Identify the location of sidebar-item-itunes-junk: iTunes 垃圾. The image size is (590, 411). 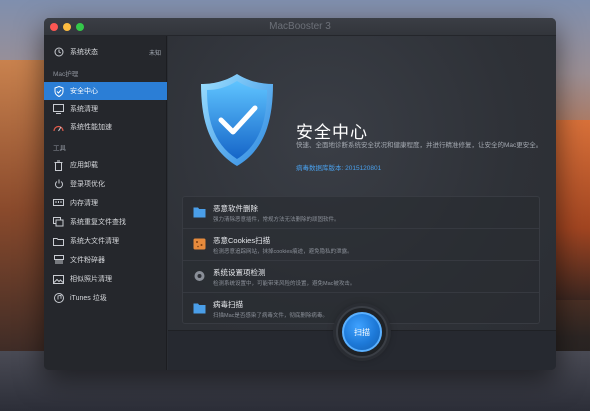
(105, 298).